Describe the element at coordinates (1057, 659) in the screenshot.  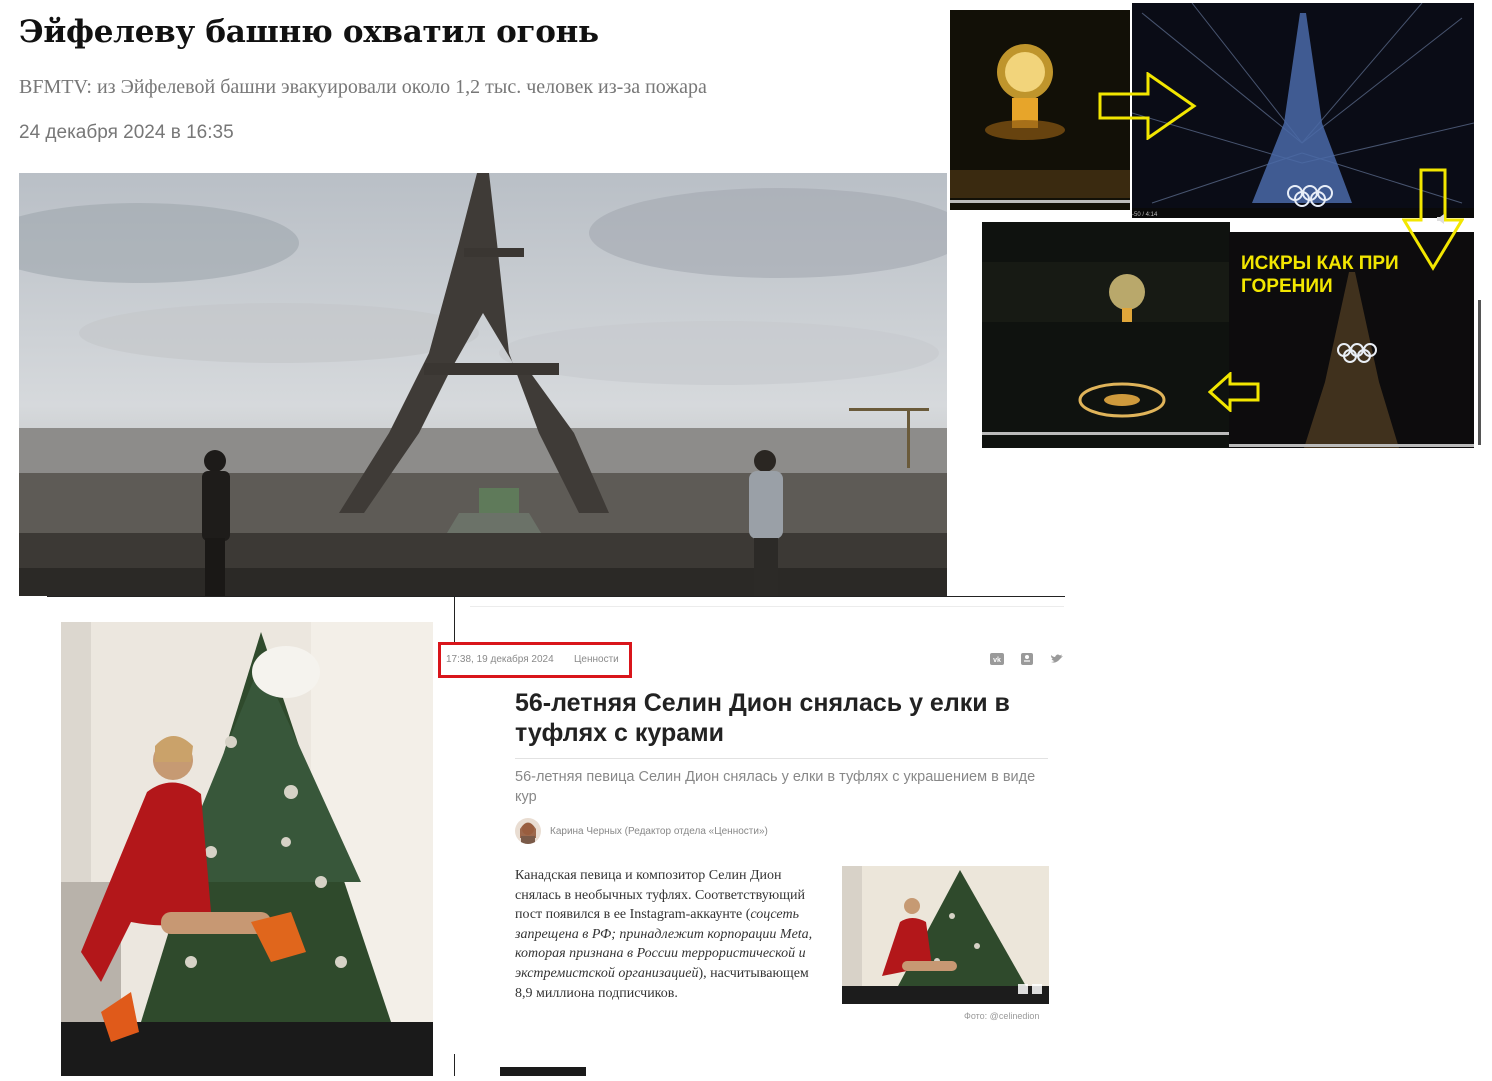
I see `twitter-icon` at that location.